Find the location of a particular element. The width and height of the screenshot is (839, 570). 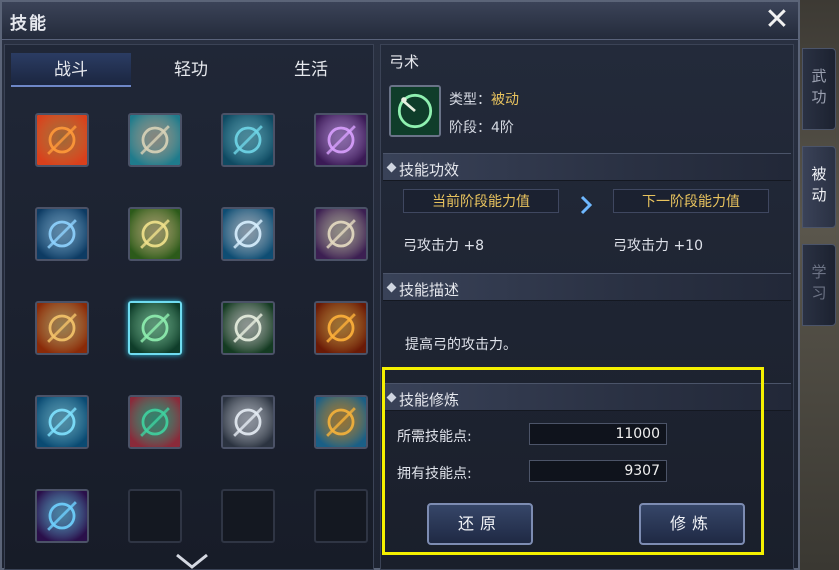

owned-points-label: 拥有技能点: is located at coordinates (434, 474).